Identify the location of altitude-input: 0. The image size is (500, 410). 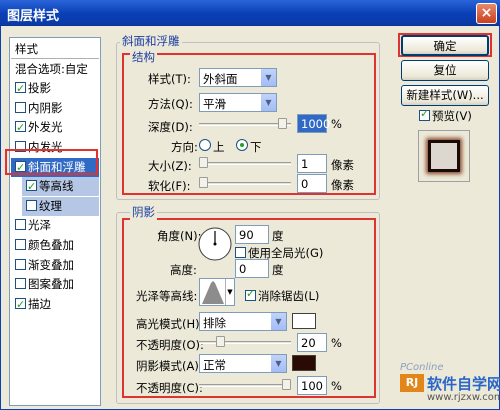
(252, 268).